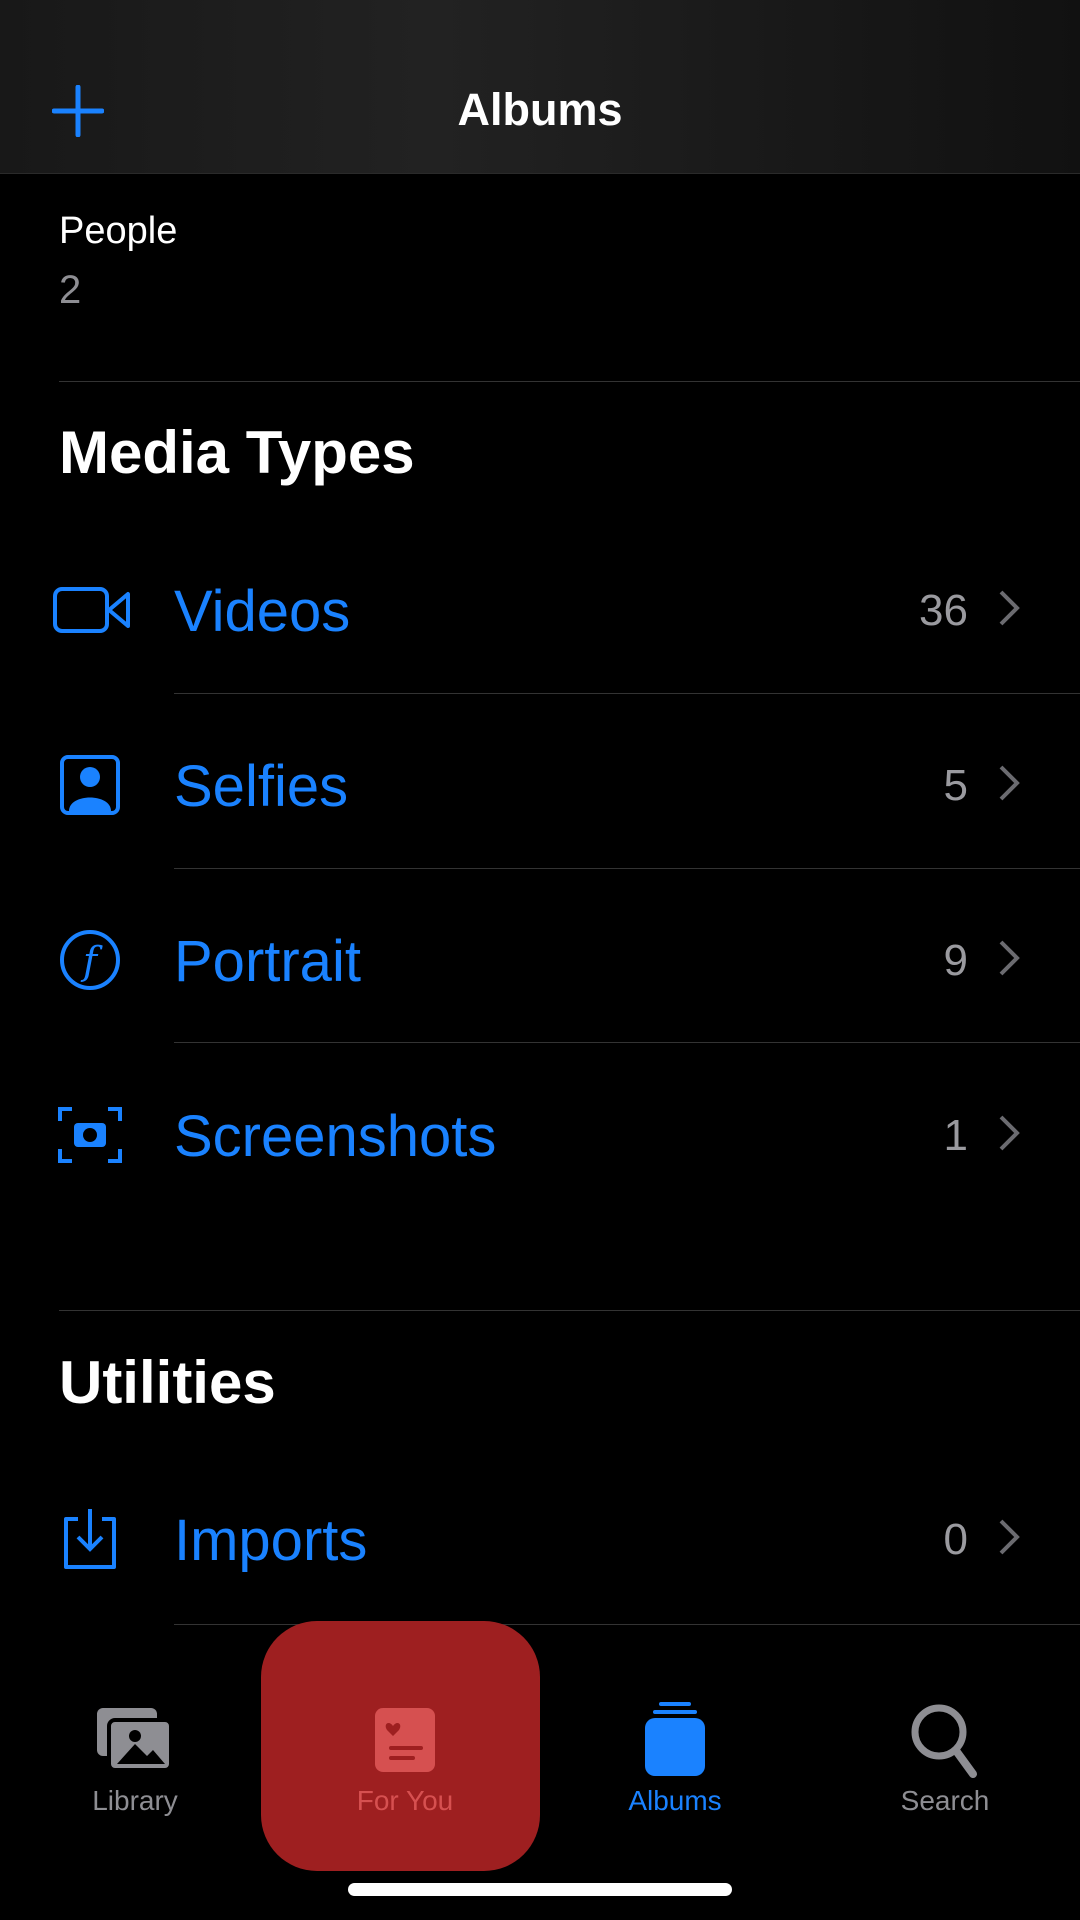 This screenshot has width=1080, height=1920. What do you see at coordinates (135, 1800) in the screenshot?
I see `tab-label: Library` at bounding box center [135, 1800].